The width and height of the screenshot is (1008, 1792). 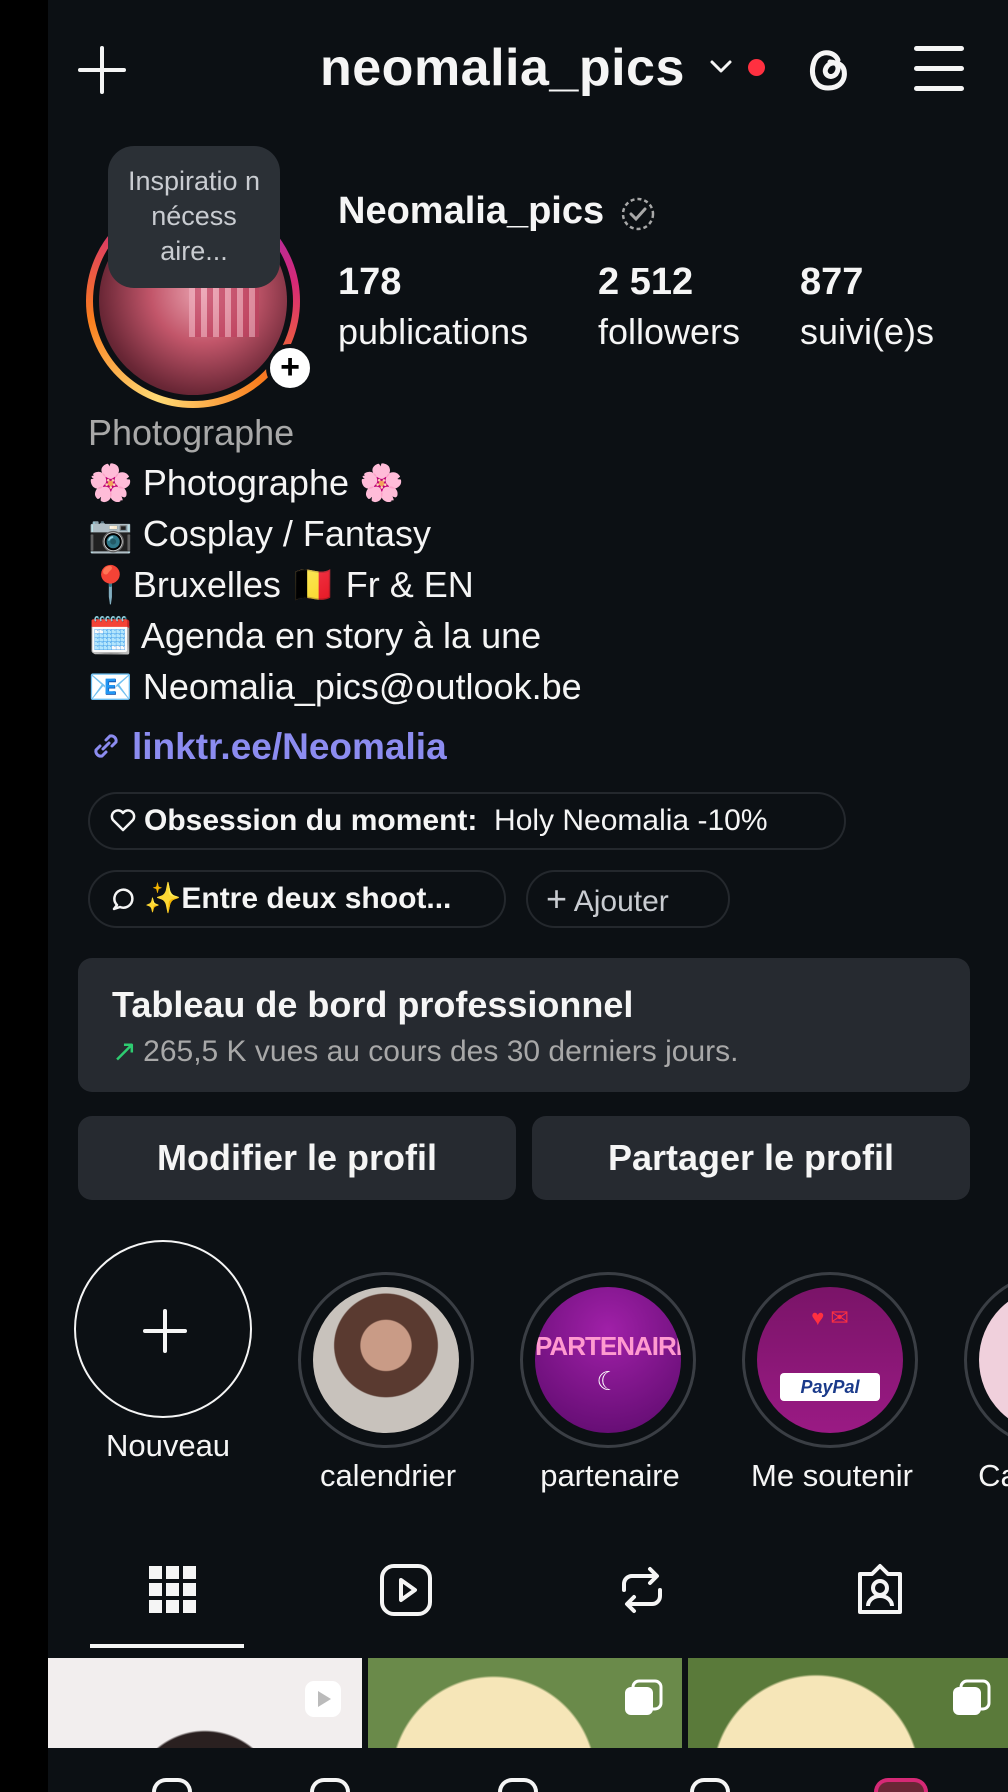 What do you see at coordinates (168, 1445) in the screenshot?
I see `highlight-label: Nouveau` at bounding box center [168, 1445].